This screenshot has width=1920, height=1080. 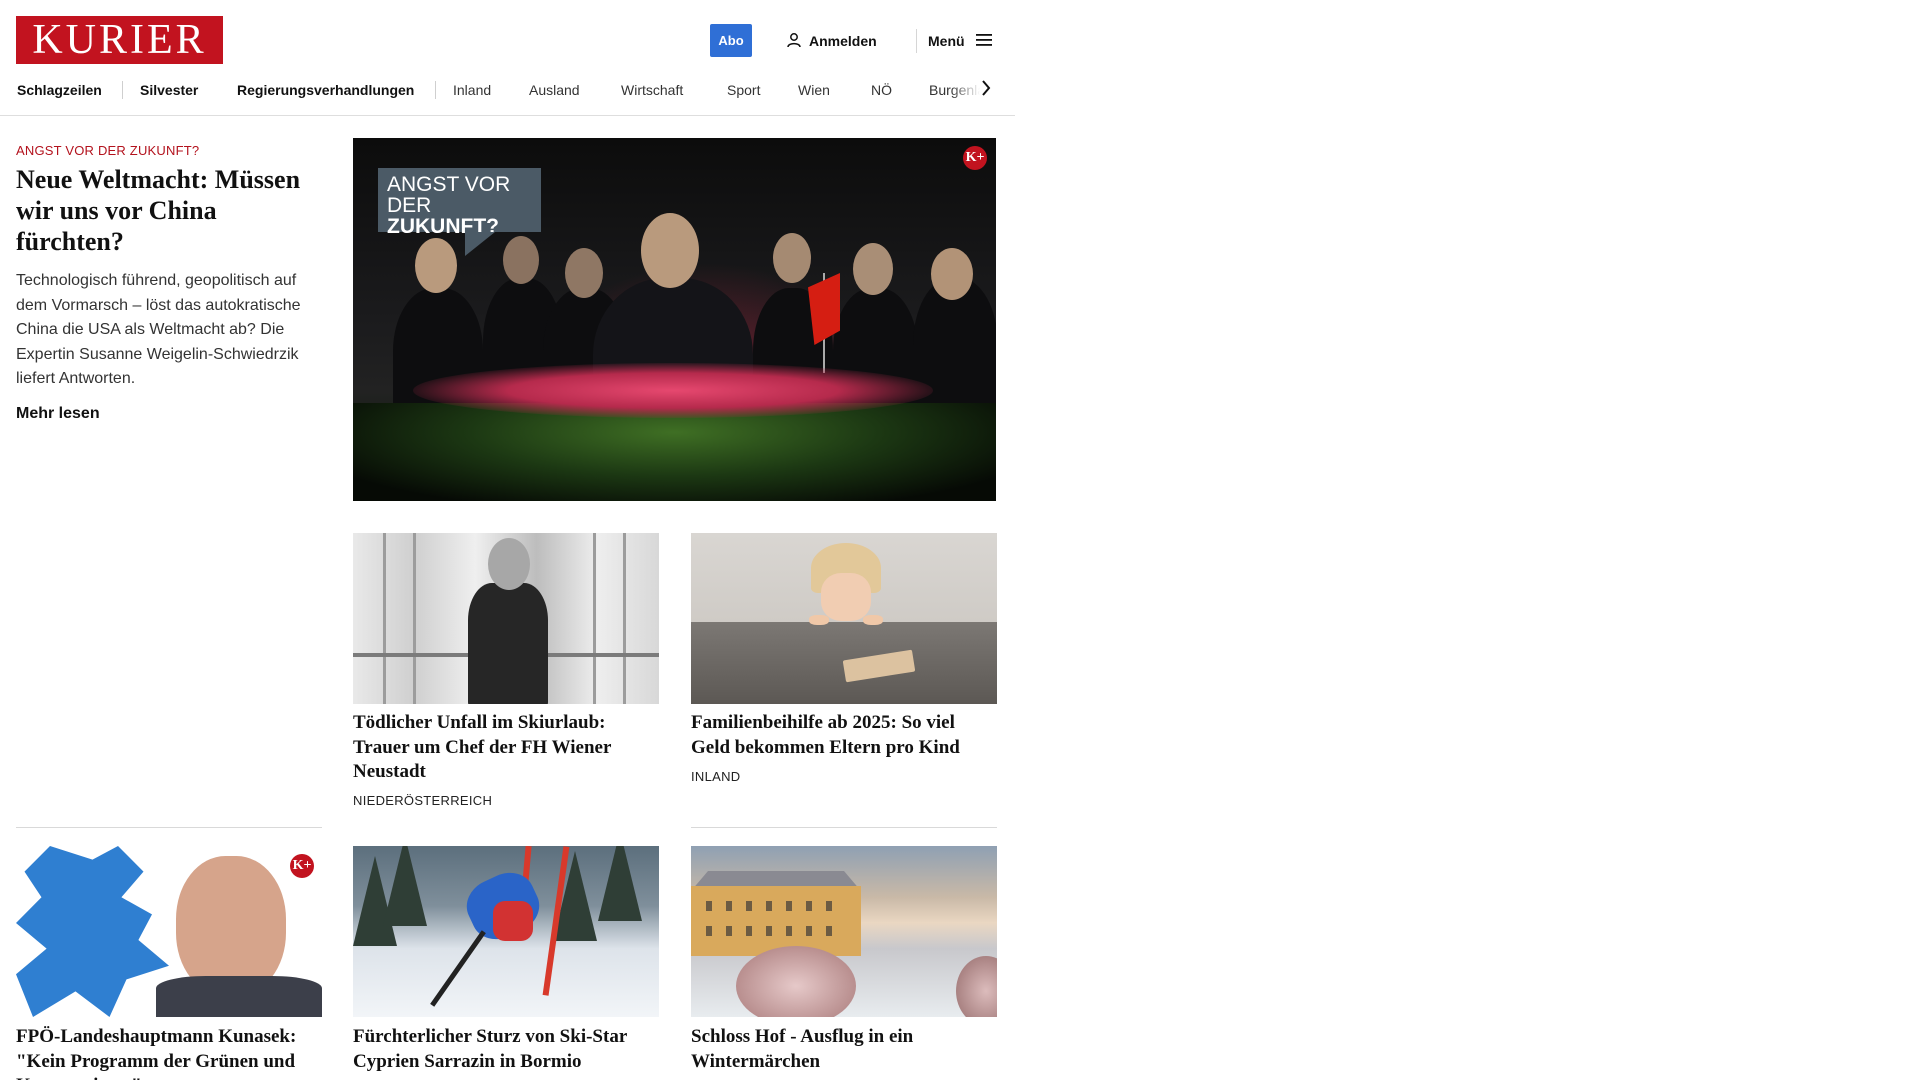 What do you see at coordinates (171, 150) in the screenshot?
I see `lead-kicker: ANGST VOR DER ZUKUNFT?` at bounding box center [171, 150].